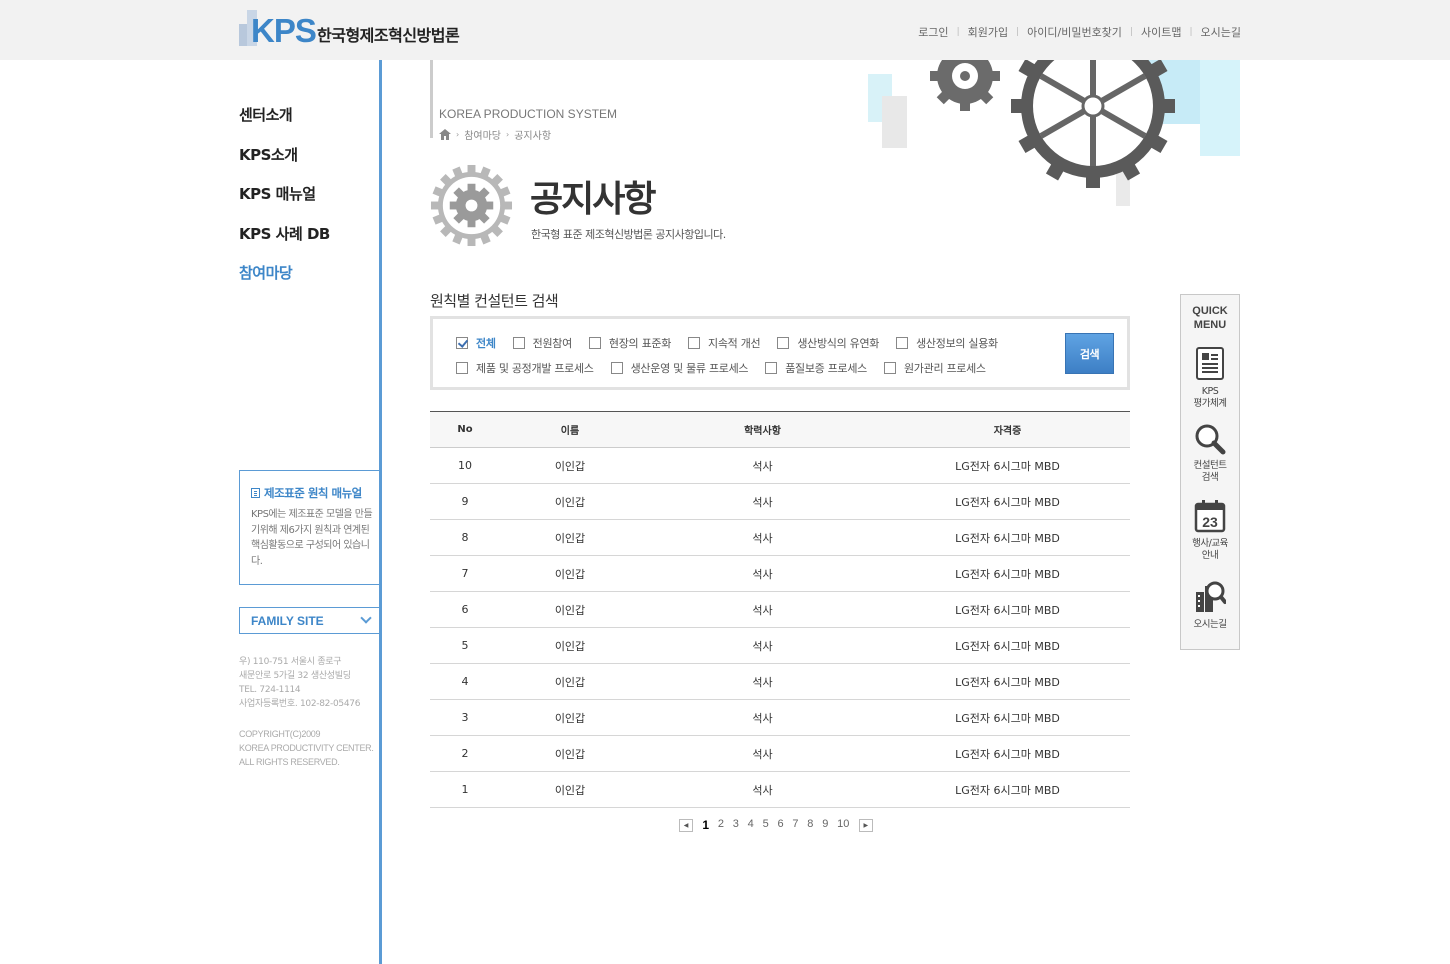  What do you see at coordinates (721, 825) in the screenshot?
I see `page-number-link: 2` at bounding box center [721, 825].